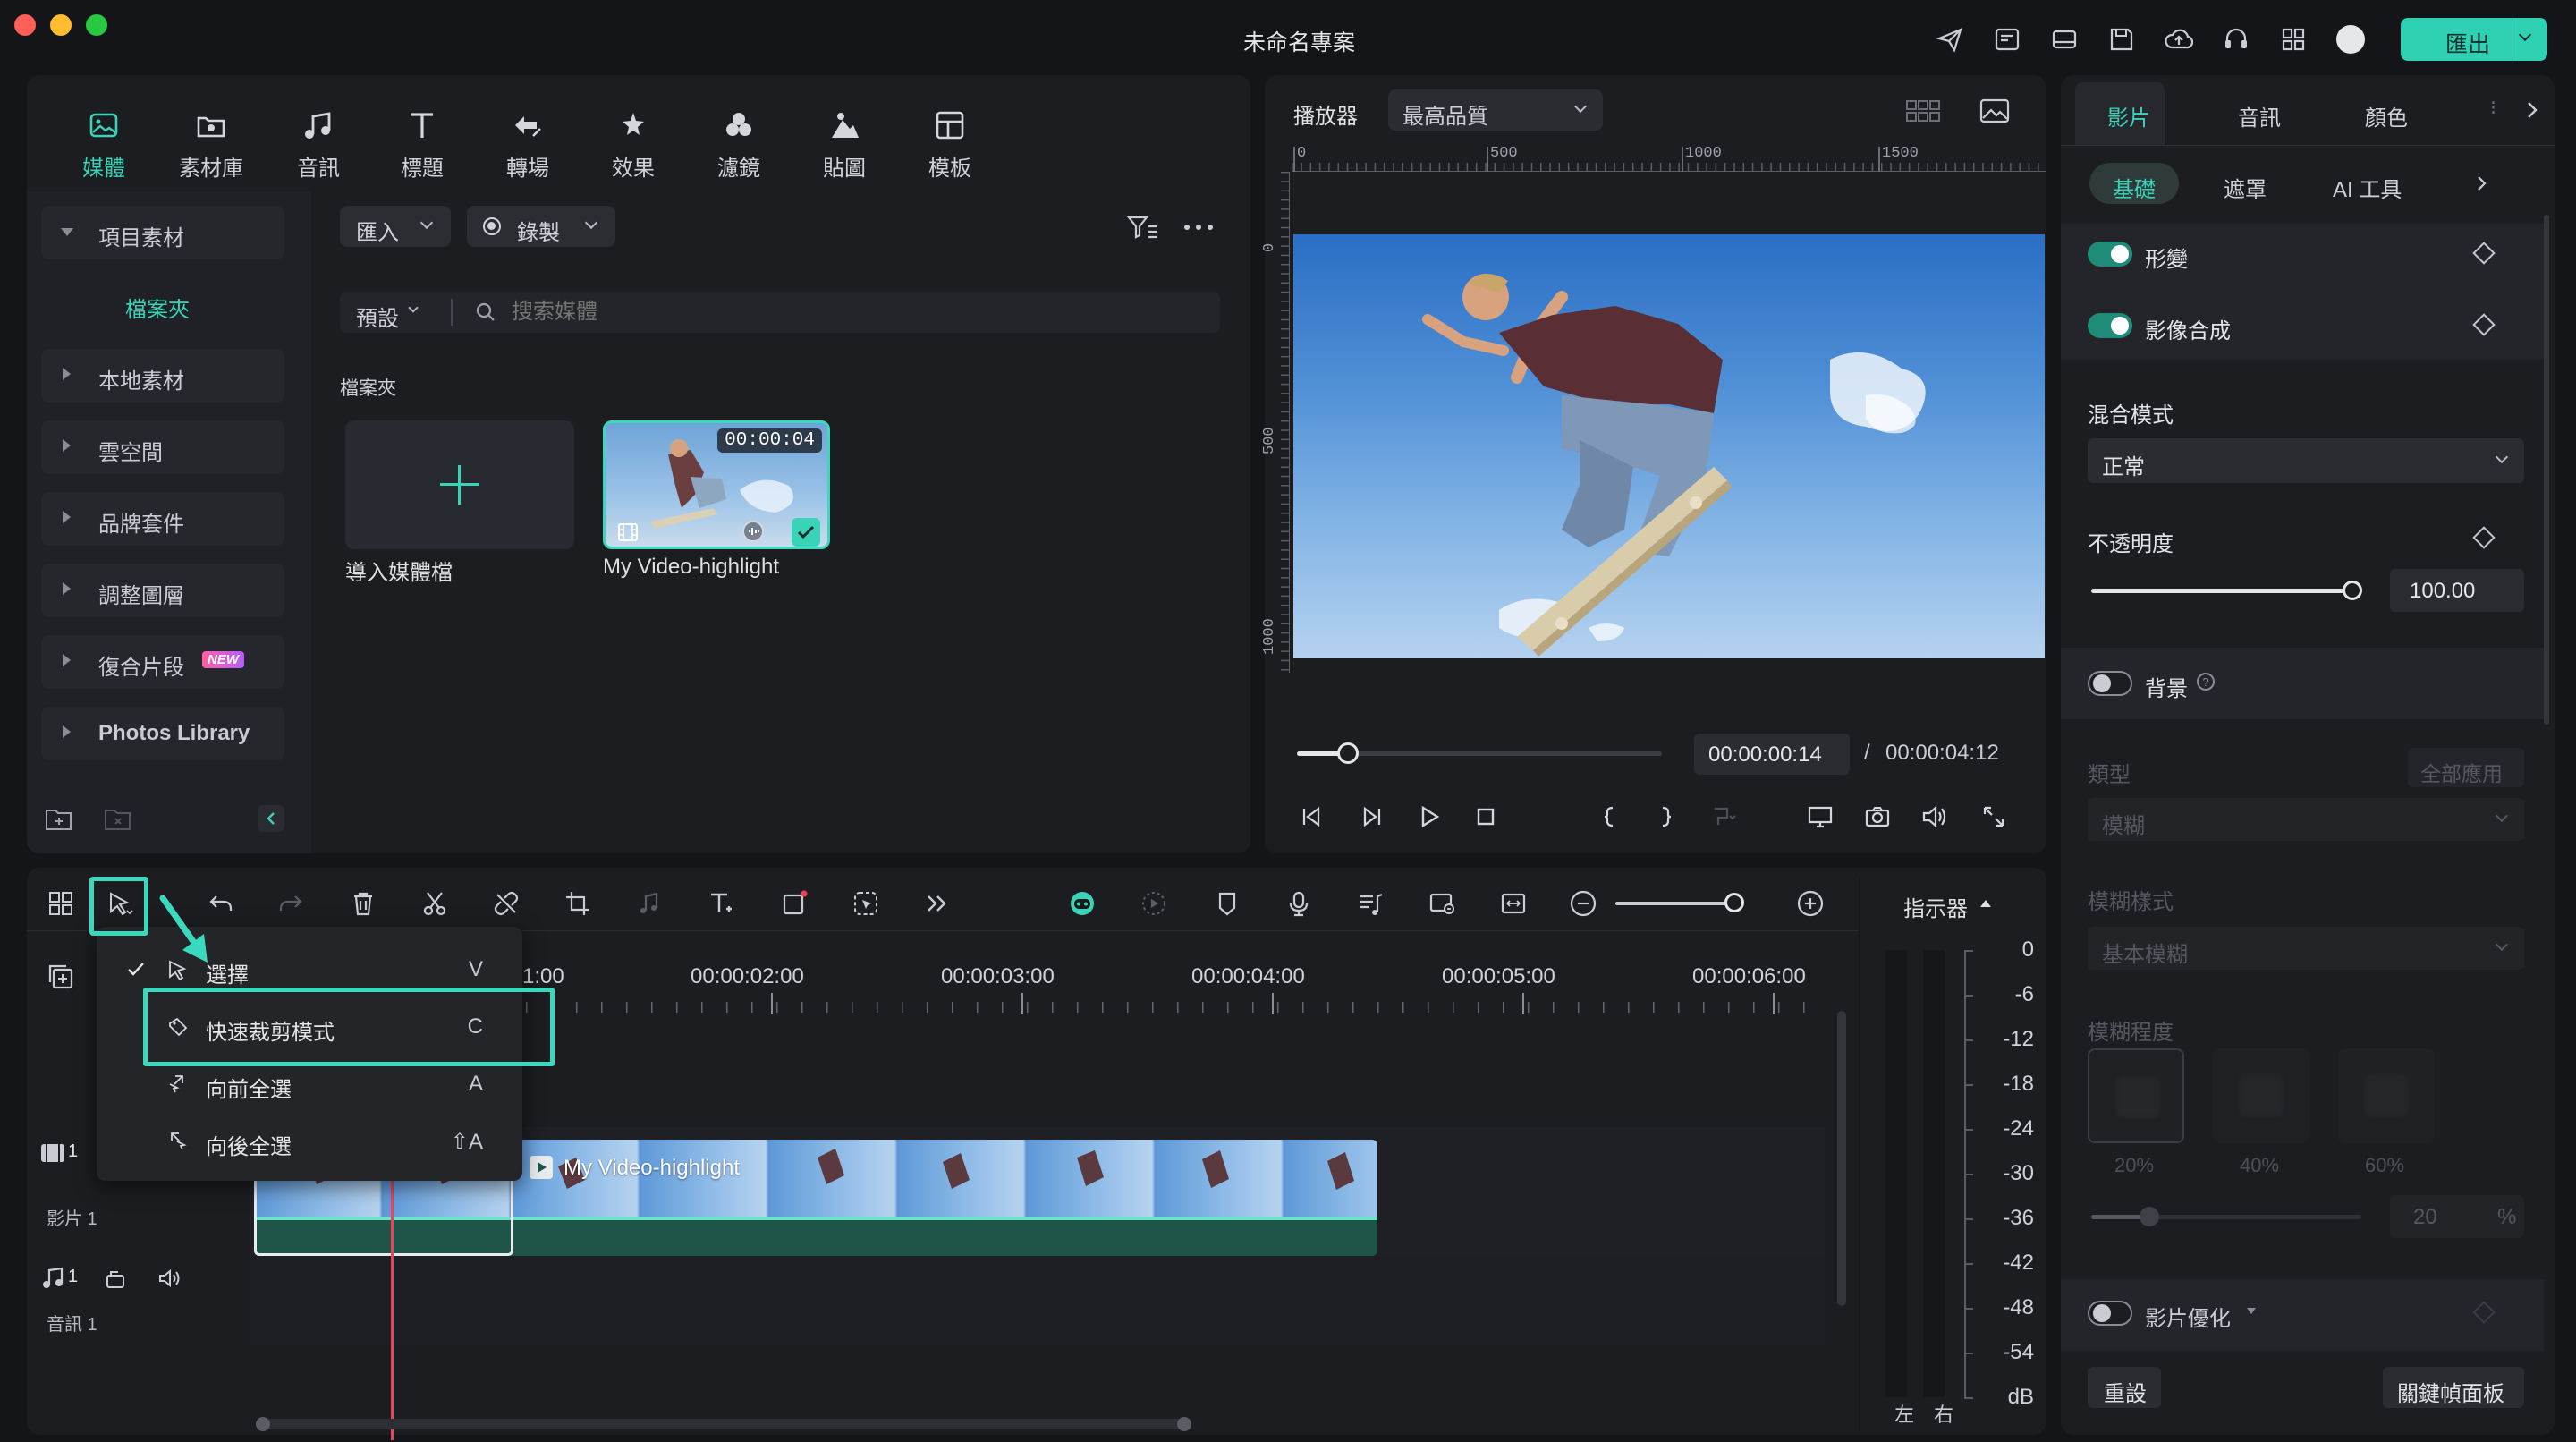 Image resolution: width=2576 pixels, height=1442 pixels. I want to click on display-icon, so click(1820, 817).